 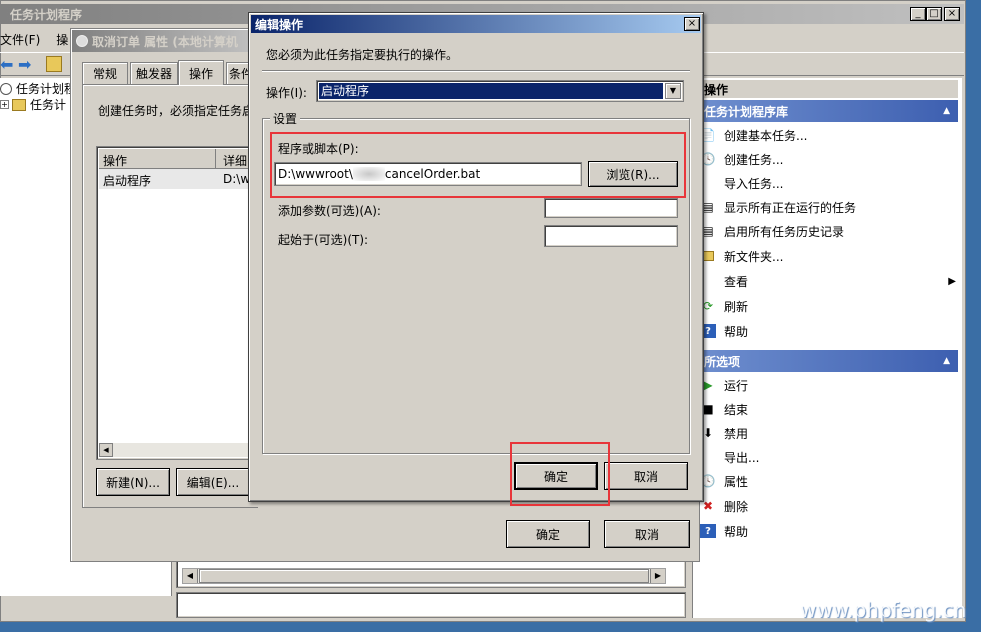 What do you see at coordinates (19, 104) in the screenshot?
I see `folder-icon` at bounding box center [19, 104].